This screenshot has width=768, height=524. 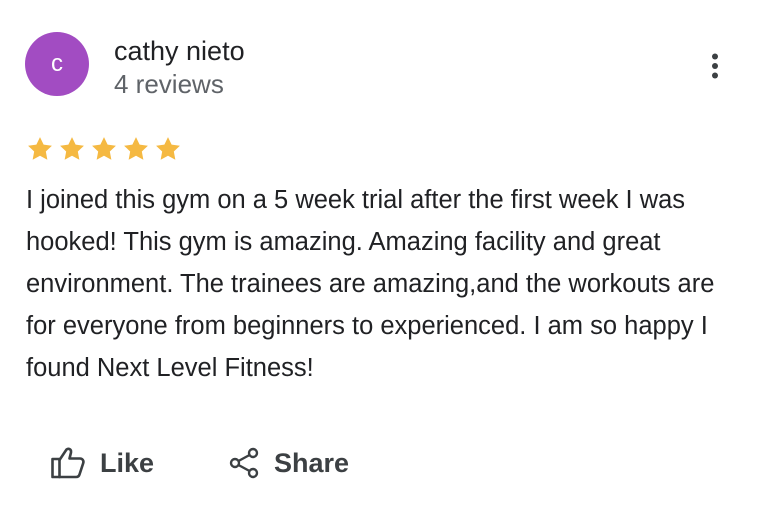 I want to click on review-count: 4 reviews, so click(x=169, y=84).